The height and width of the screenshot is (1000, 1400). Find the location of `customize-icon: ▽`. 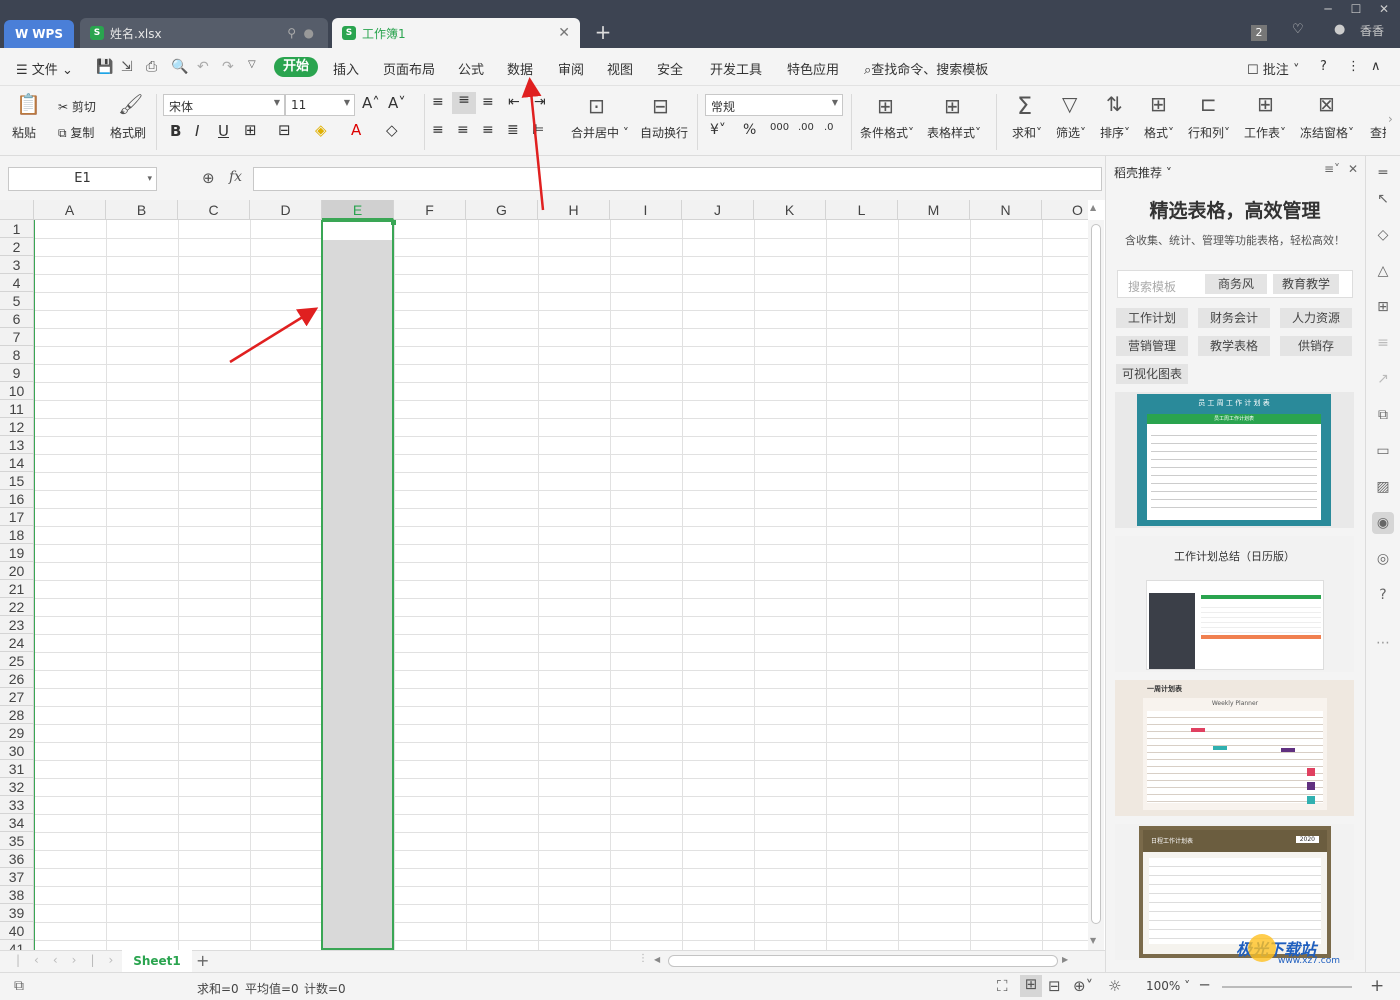

customize-icon: ▽ is located at coordinates (252, 64).